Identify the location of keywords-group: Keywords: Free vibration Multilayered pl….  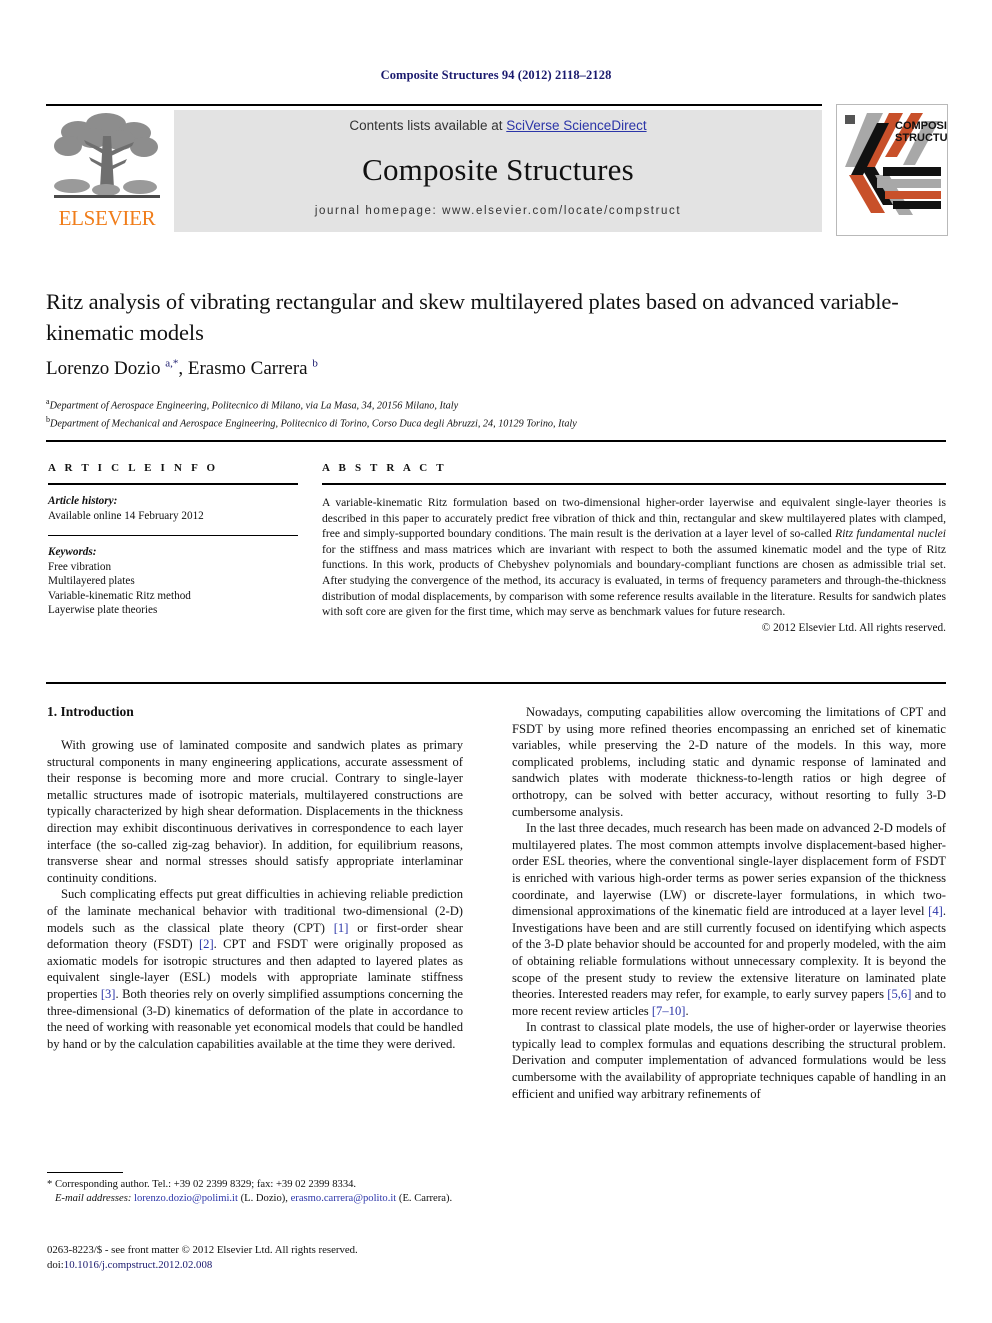
(173, 581).